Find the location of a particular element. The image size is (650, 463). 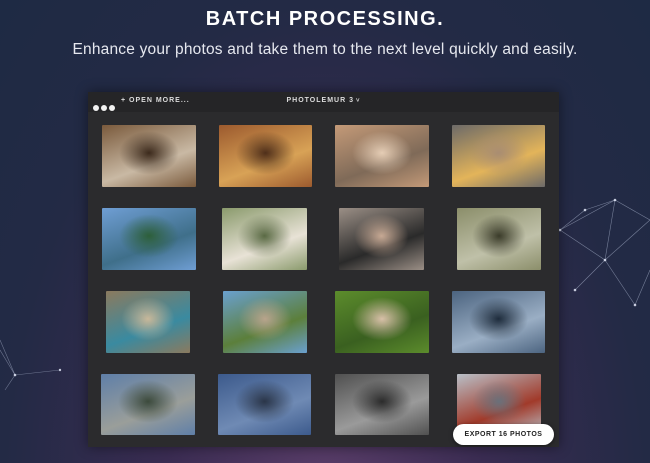

export-photos-button: EXPORT 16 PHOTOS is located at coordinates (503, 434).